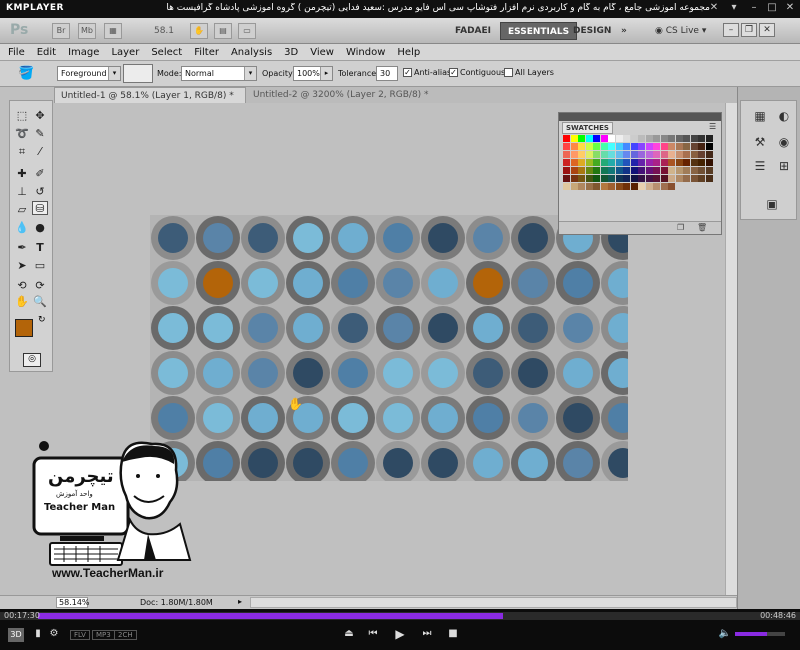 The image size is (800, 650). Describe the element at coordinates (790, 8) in the screenshot. I see `close-icon: ✕` at that location.